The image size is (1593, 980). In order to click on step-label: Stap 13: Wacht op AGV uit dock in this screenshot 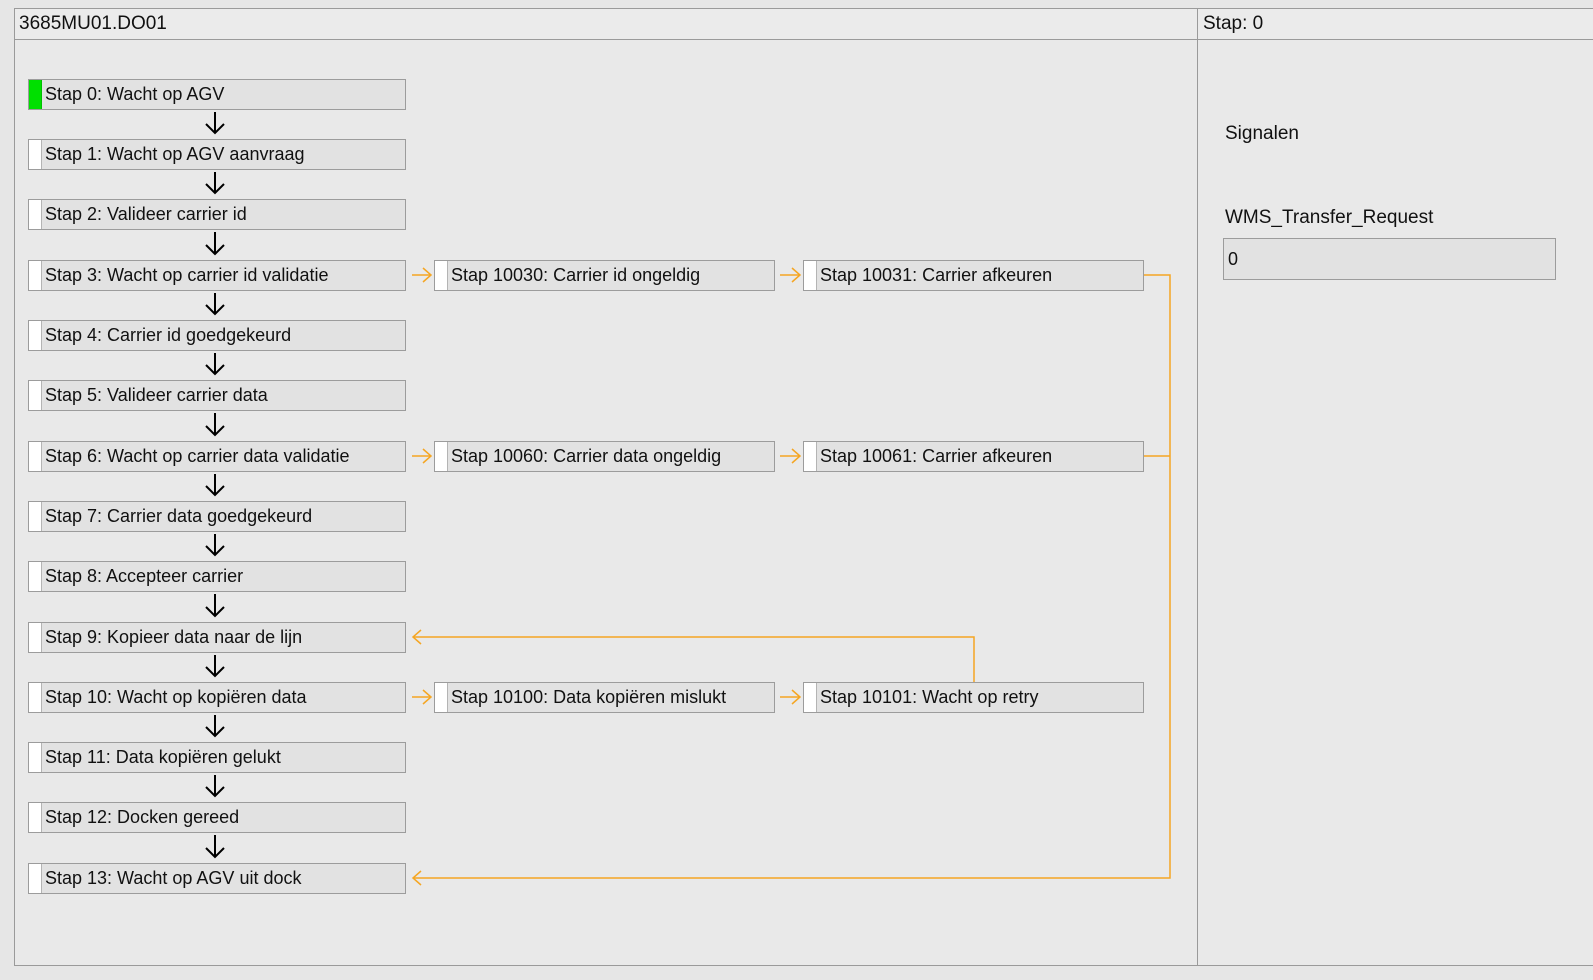, I will do `click(173, 878)`.